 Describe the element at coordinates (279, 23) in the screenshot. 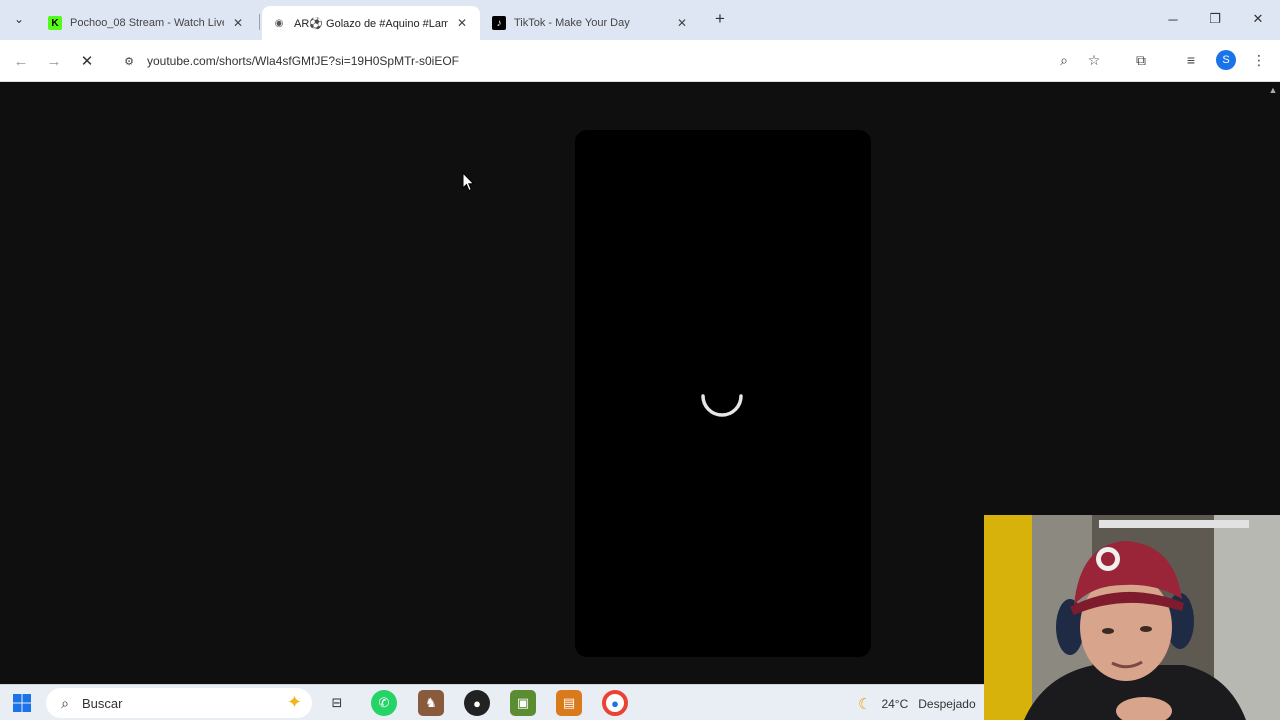

I see `audio-icon: ◉` at that location.